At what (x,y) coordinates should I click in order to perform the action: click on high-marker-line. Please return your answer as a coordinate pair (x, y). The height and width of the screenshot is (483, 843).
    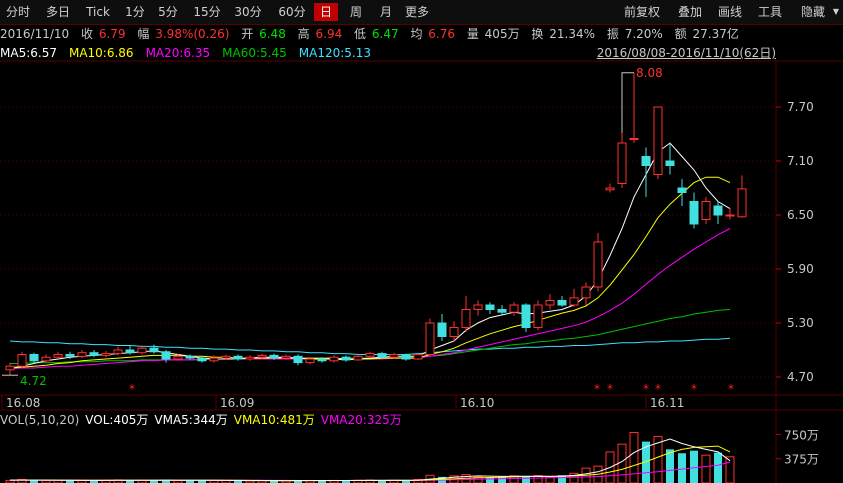
    Looking at the image, I should click on (627, 102).